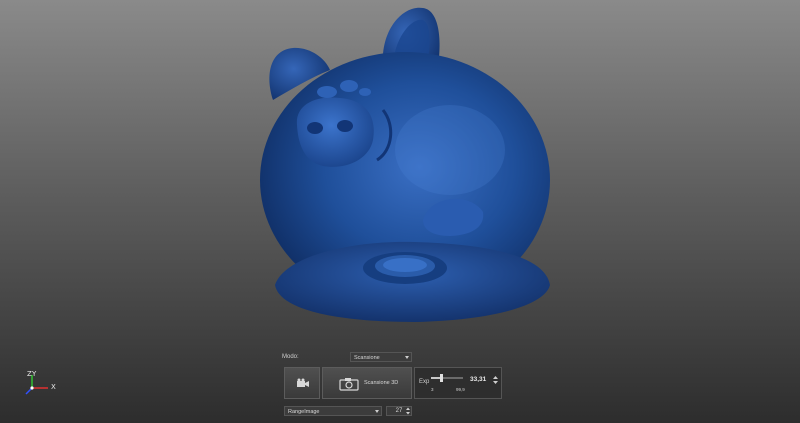 This screenshot has width=800, height=423. Describe the element at coordinates (333, 411) in the screenshot. I see `view-mode-select: RangeImage` at that location.